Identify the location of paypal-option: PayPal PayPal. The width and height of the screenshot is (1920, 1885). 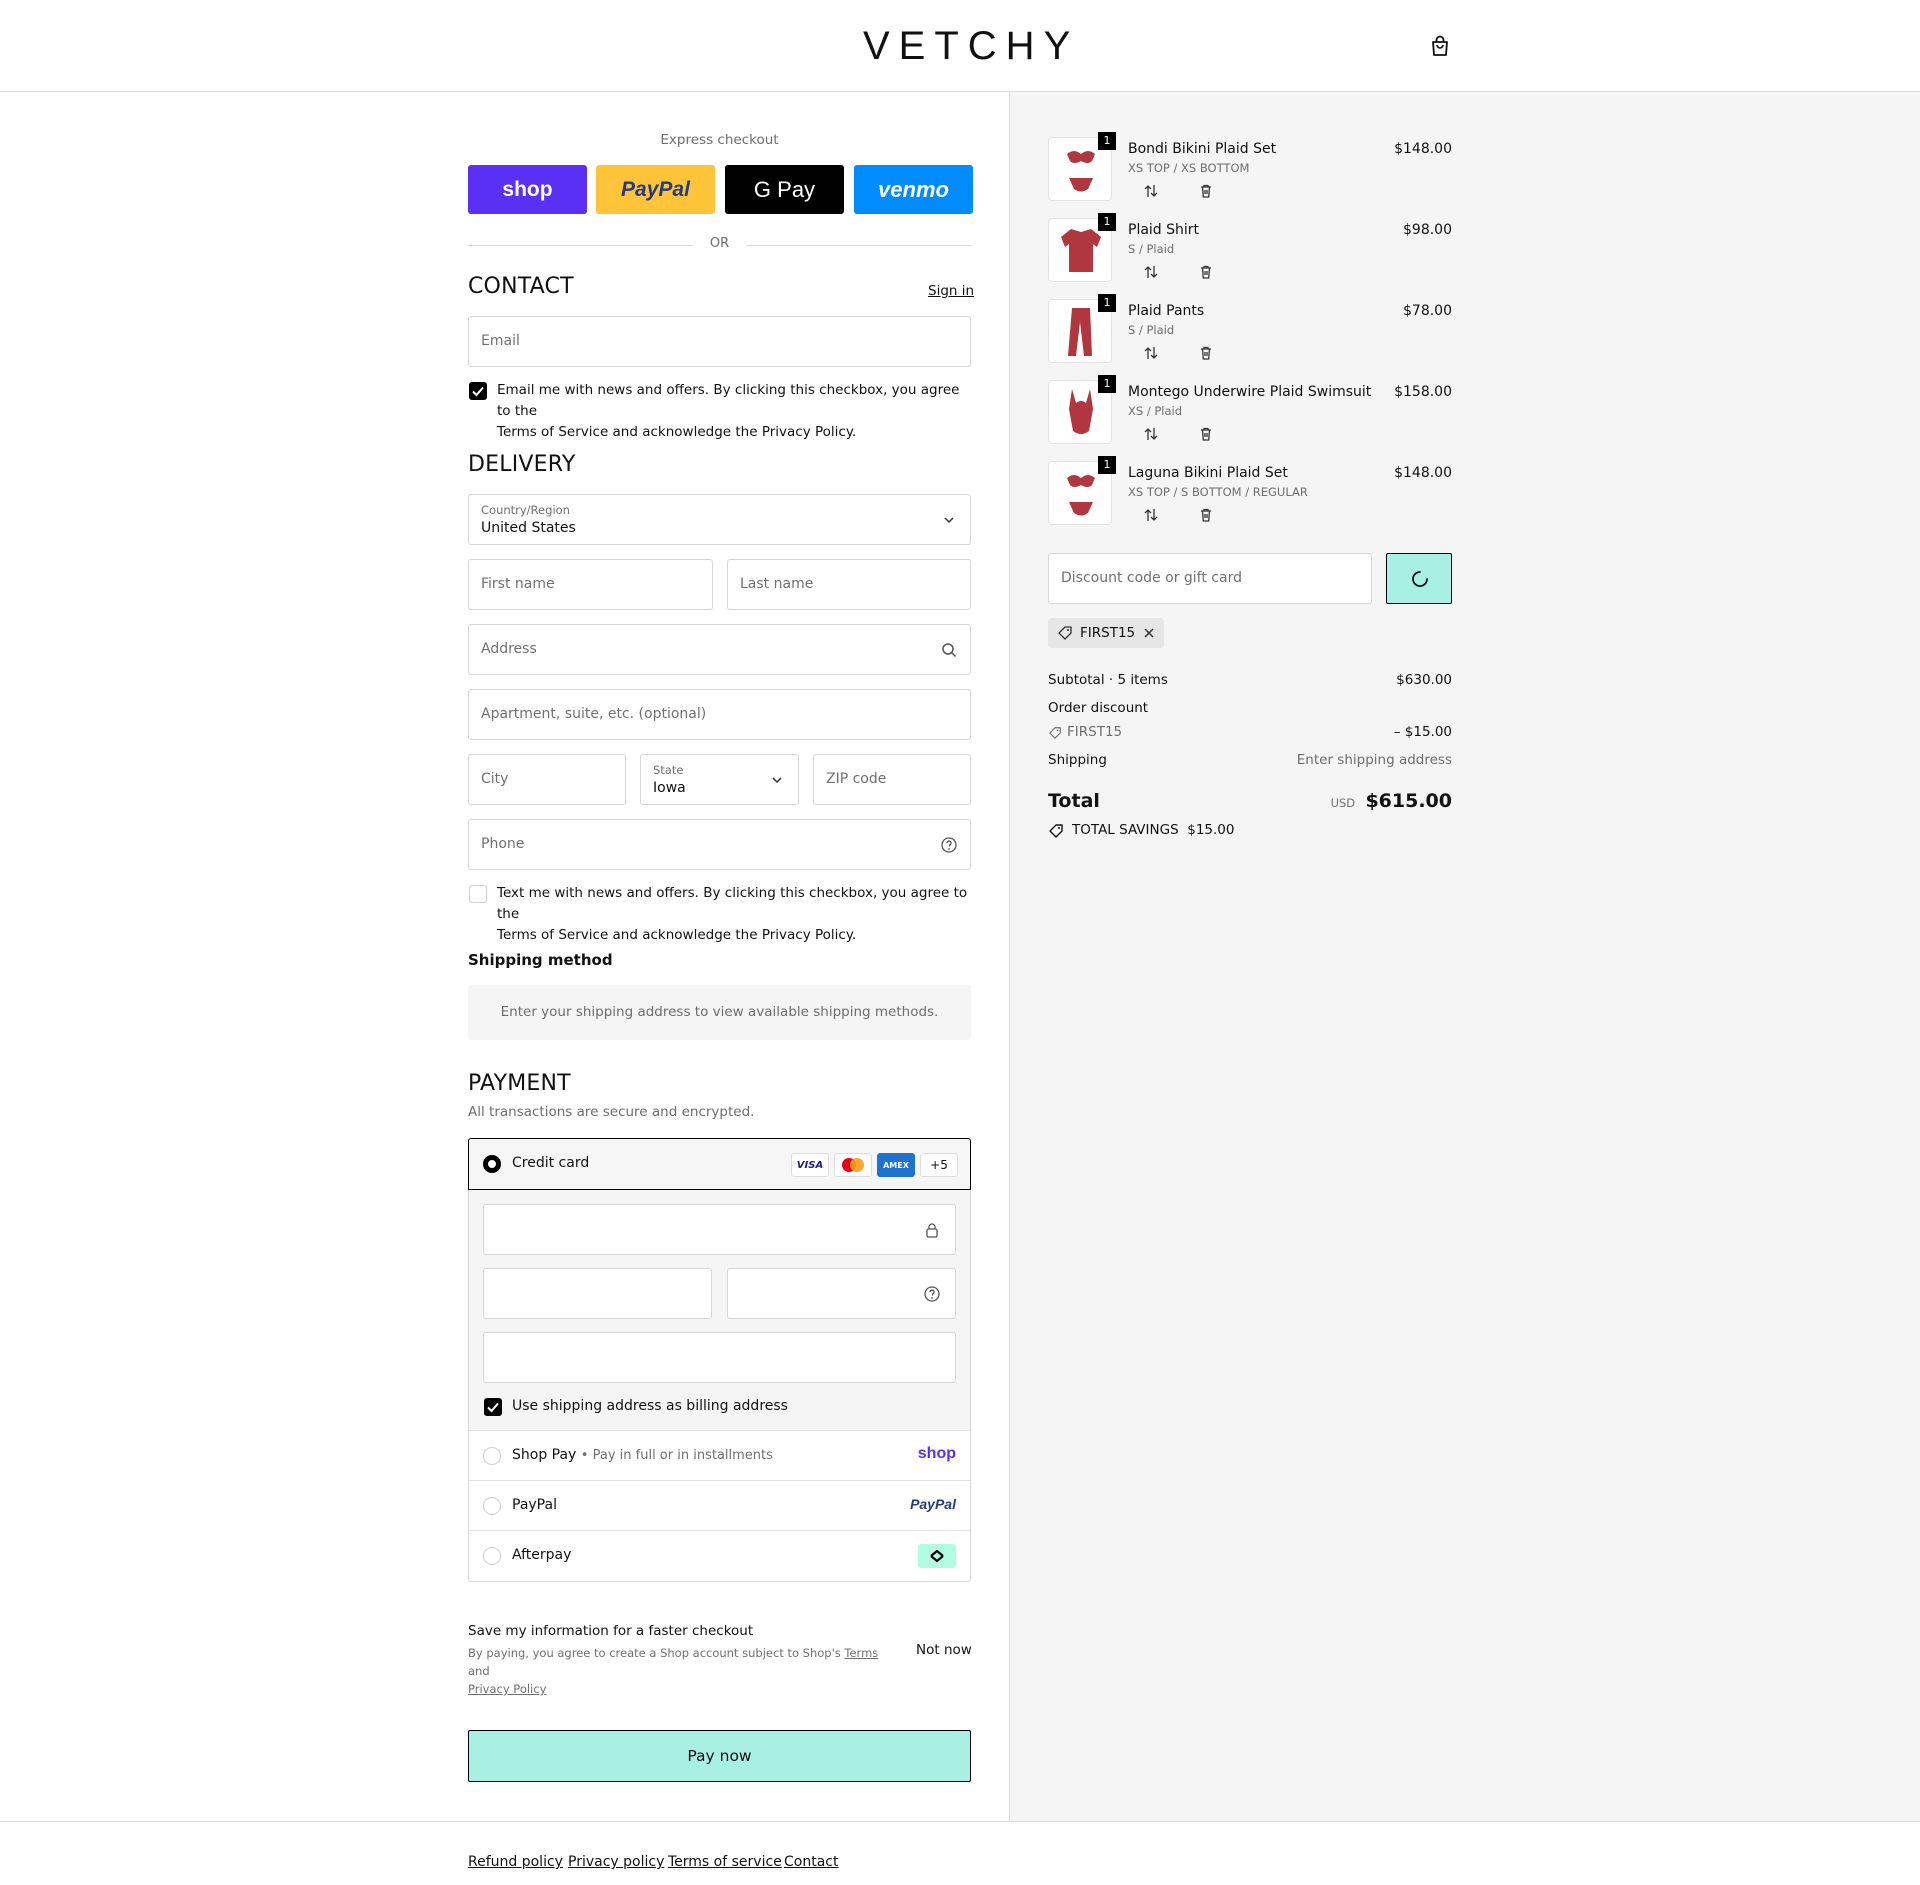
(719, 1506).